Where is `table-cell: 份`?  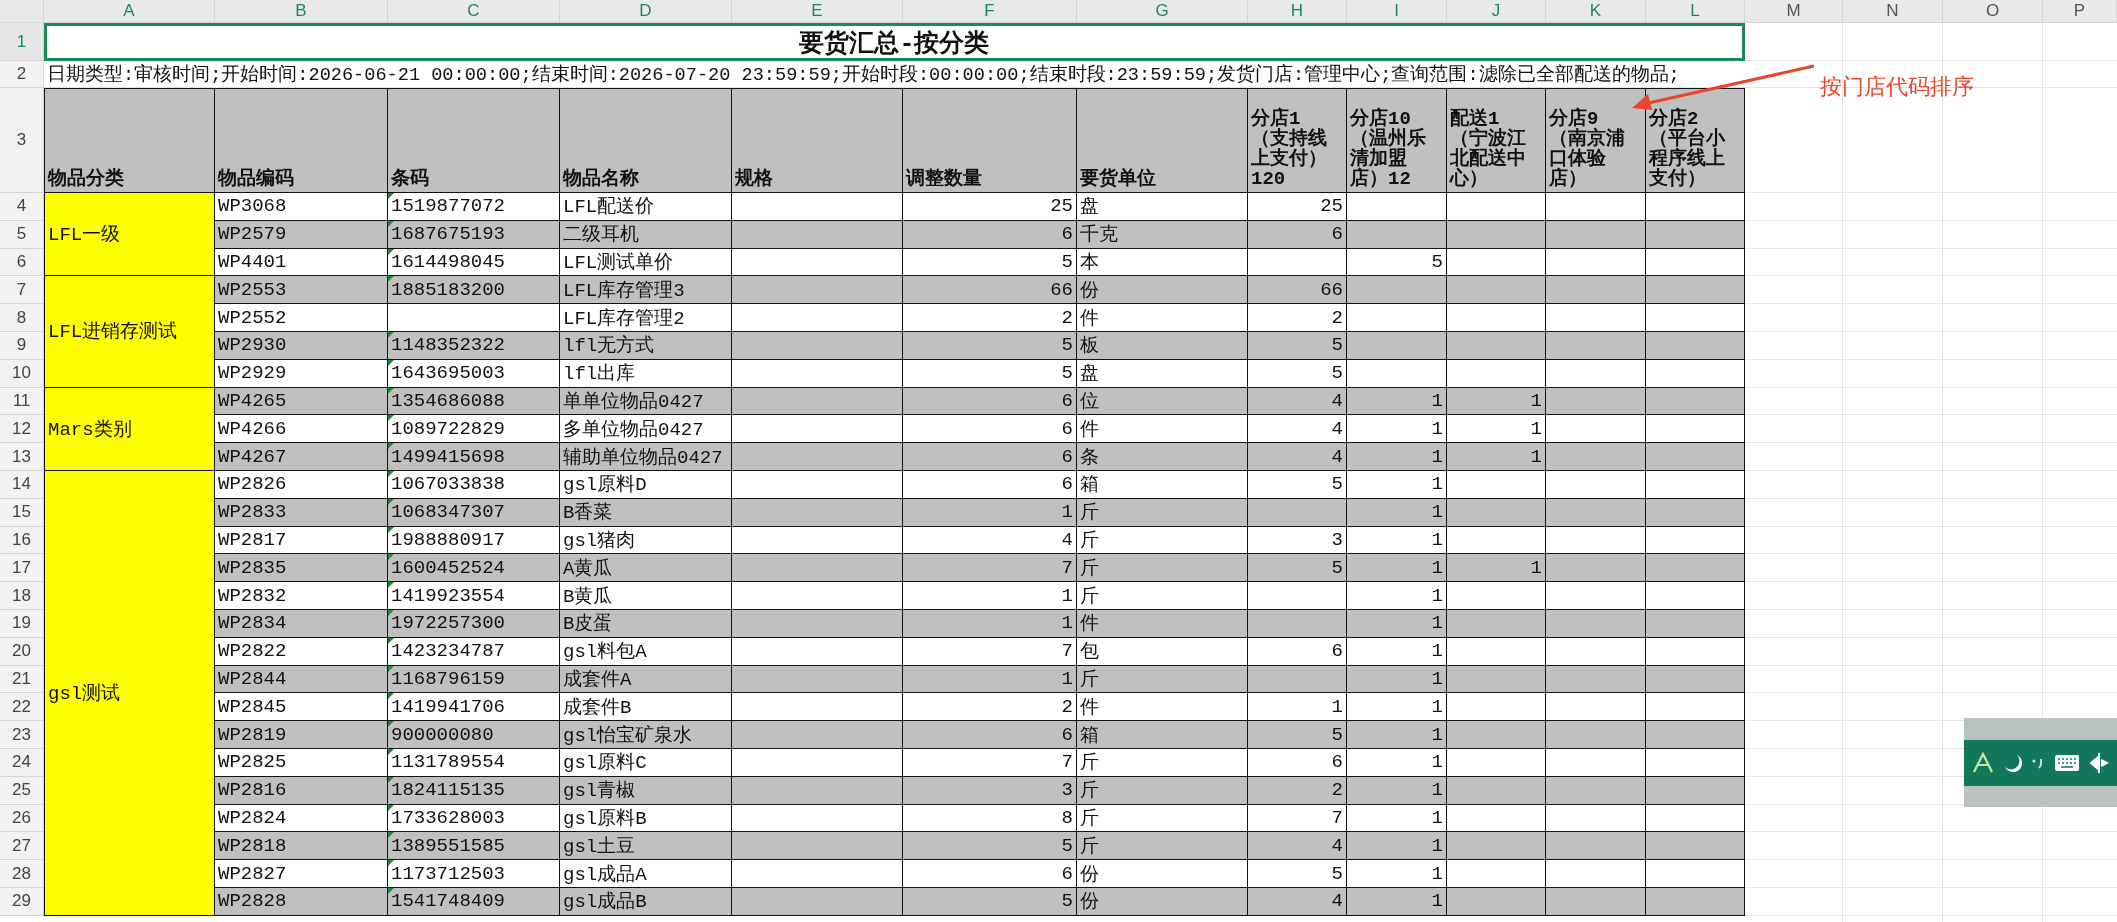 table-cell: 份 is located at coordinates (1162, 874).